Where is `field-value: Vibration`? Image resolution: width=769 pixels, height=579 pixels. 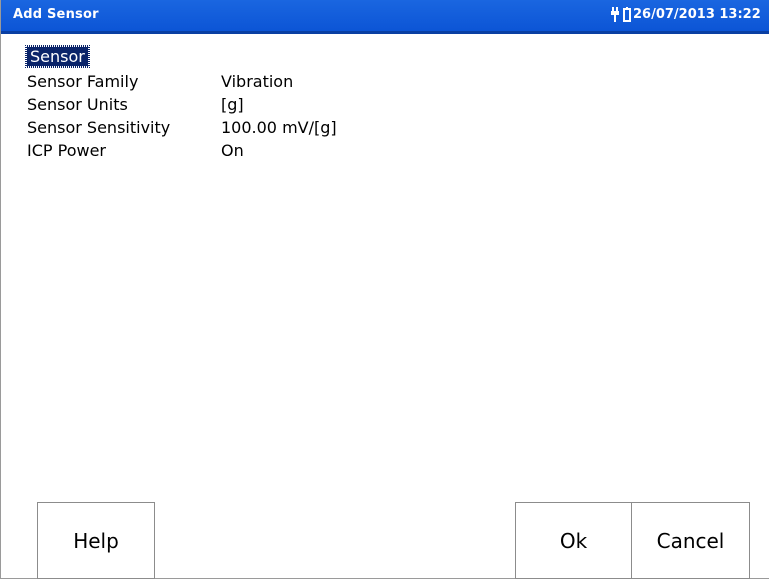
field-value: Vibration is located at coordinates (257, 81).